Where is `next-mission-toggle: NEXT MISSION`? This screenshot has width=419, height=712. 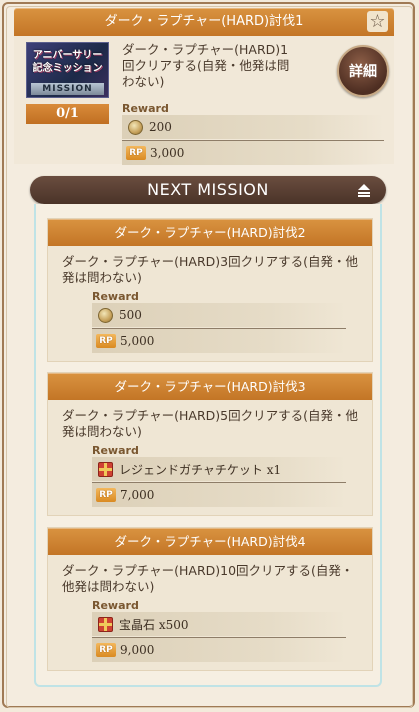 next-mission-toggle: NEXT MISSION is located at coordinates (208, 190).